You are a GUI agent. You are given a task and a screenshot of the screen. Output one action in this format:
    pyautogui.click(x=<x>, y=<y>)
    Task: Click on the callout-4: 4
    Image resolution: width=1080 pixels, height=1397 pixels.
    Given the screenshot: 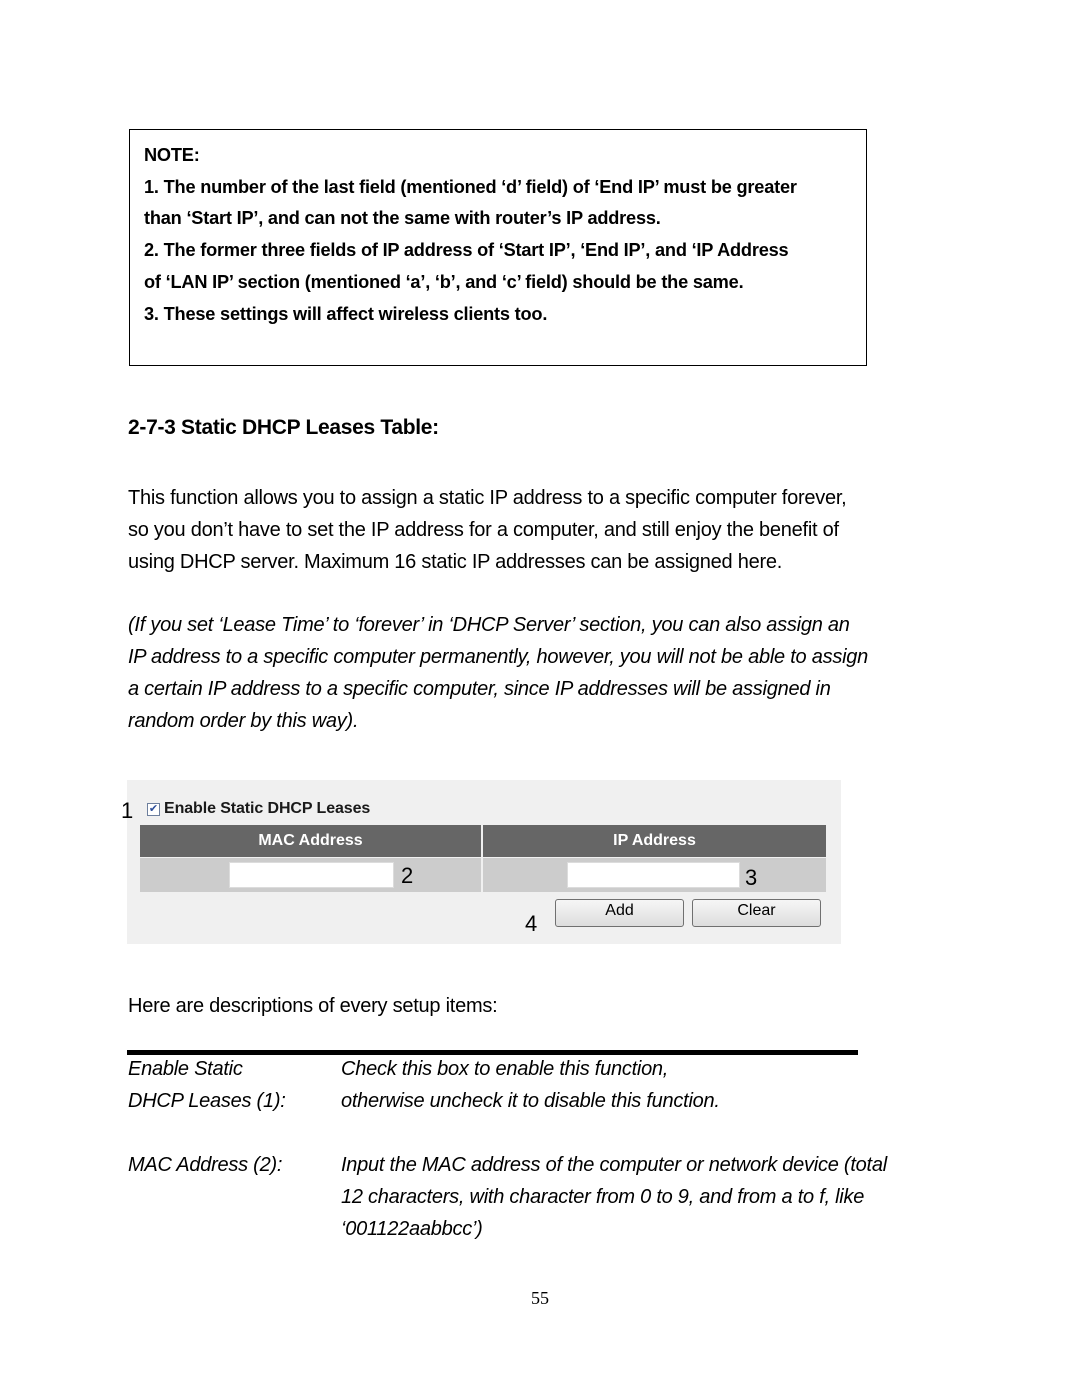 What is the action you would take?
    pyautogui.click(x=531, y=923)
    